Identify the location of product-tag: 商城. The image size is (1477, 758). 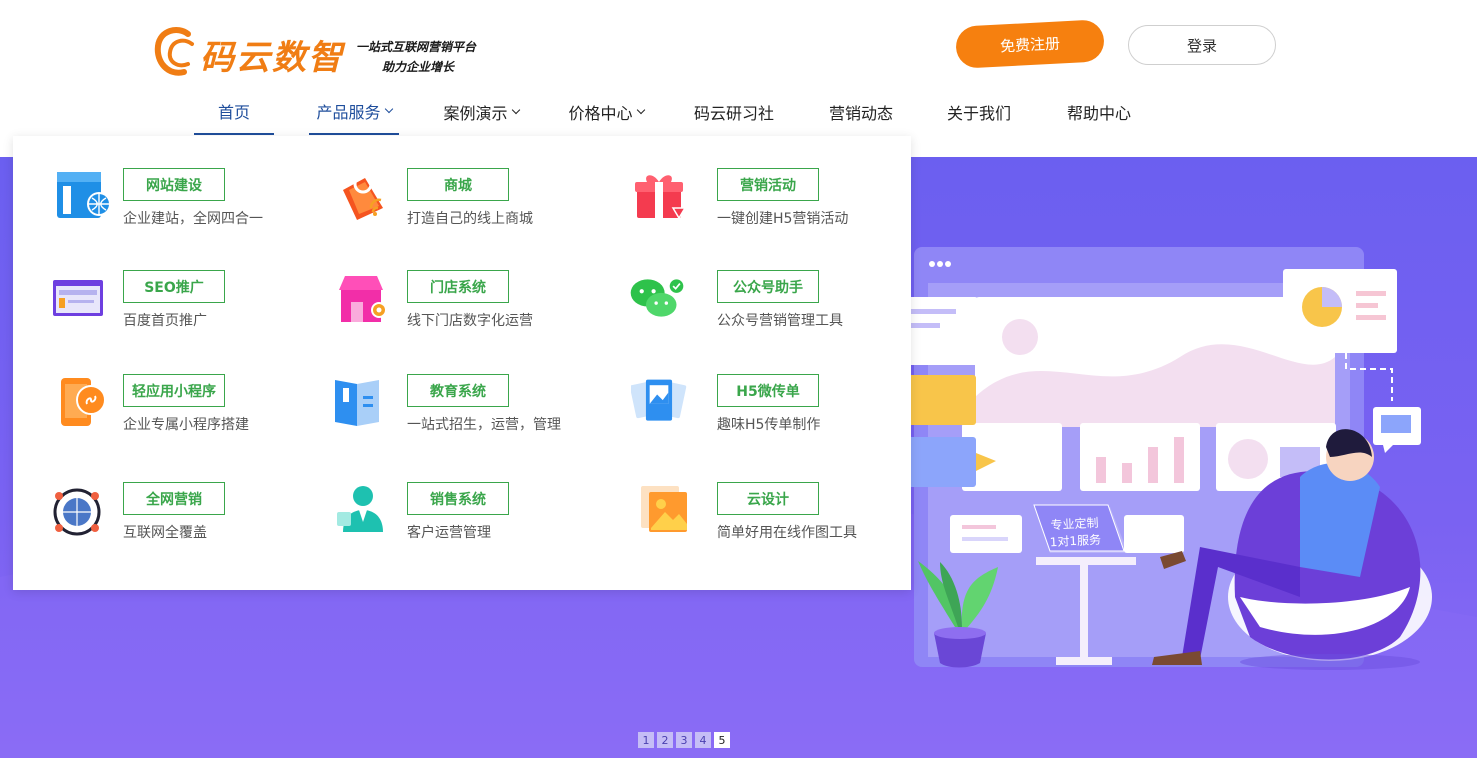
(458, 184).